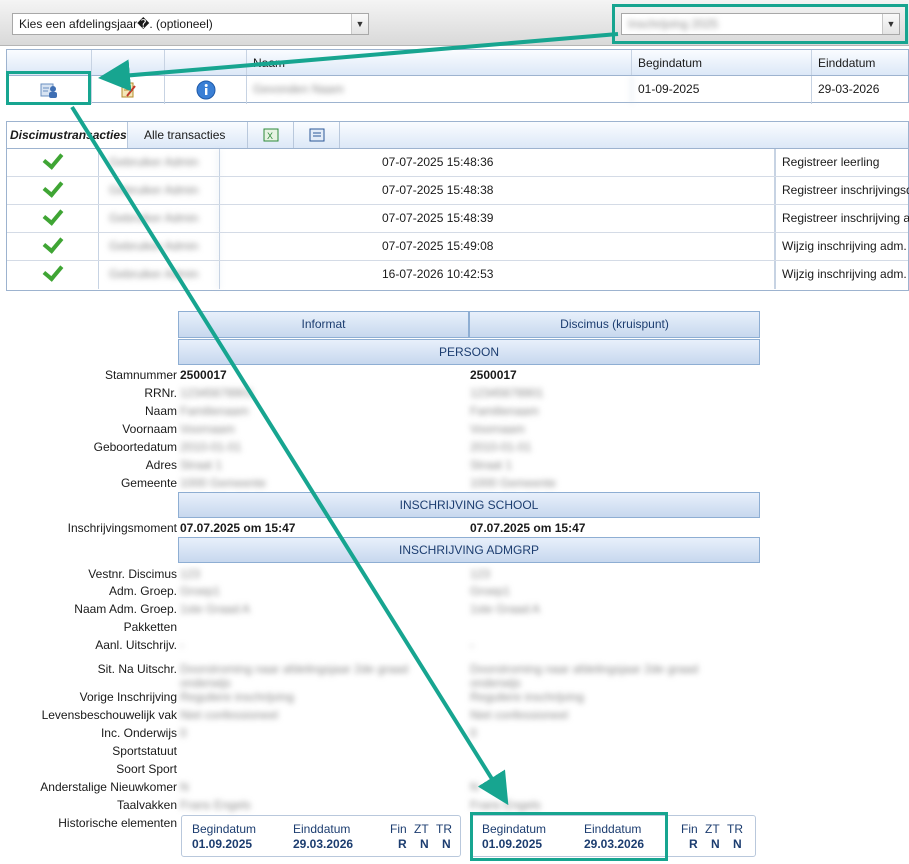  Describe the element at coordinates (519, 715) in the screenshot. I see `discimus-value-levensbesch: Niet confessioneel` at that location.